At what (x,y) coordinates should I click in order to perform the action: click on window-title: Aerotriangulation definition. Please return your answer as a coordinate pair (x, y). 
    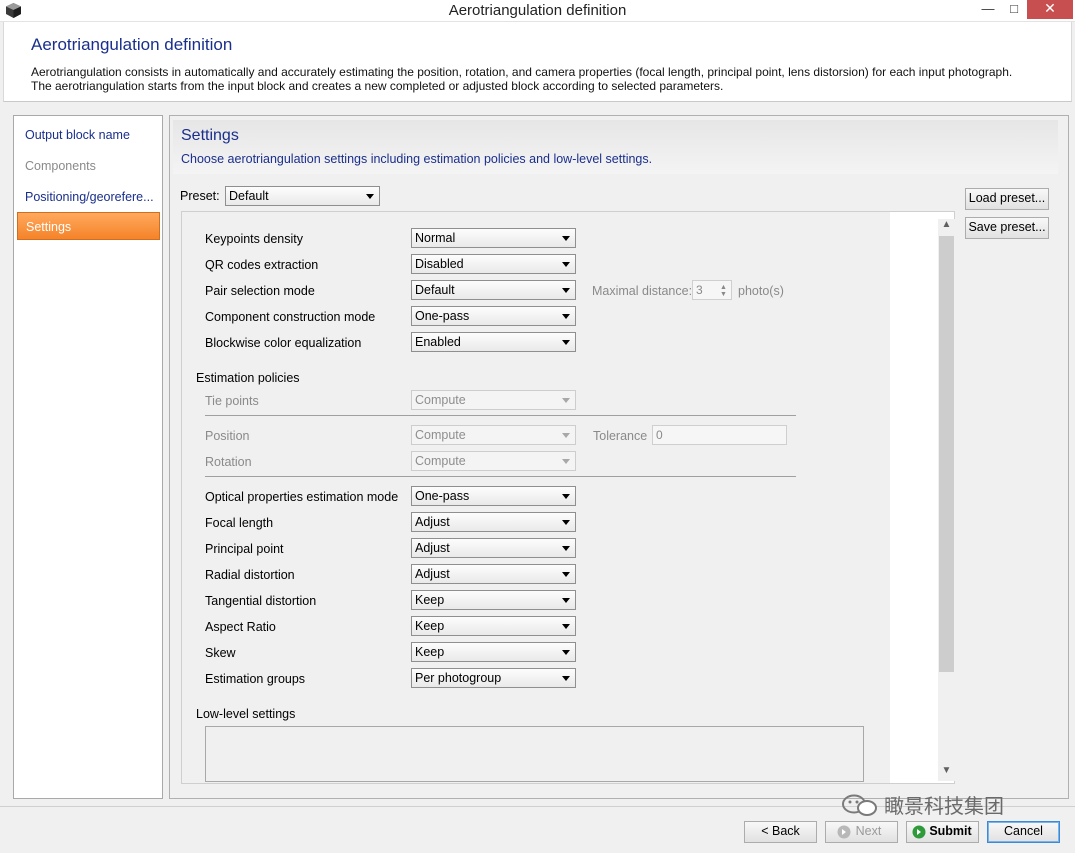
    Looking at the image, I should click on (537, 10).